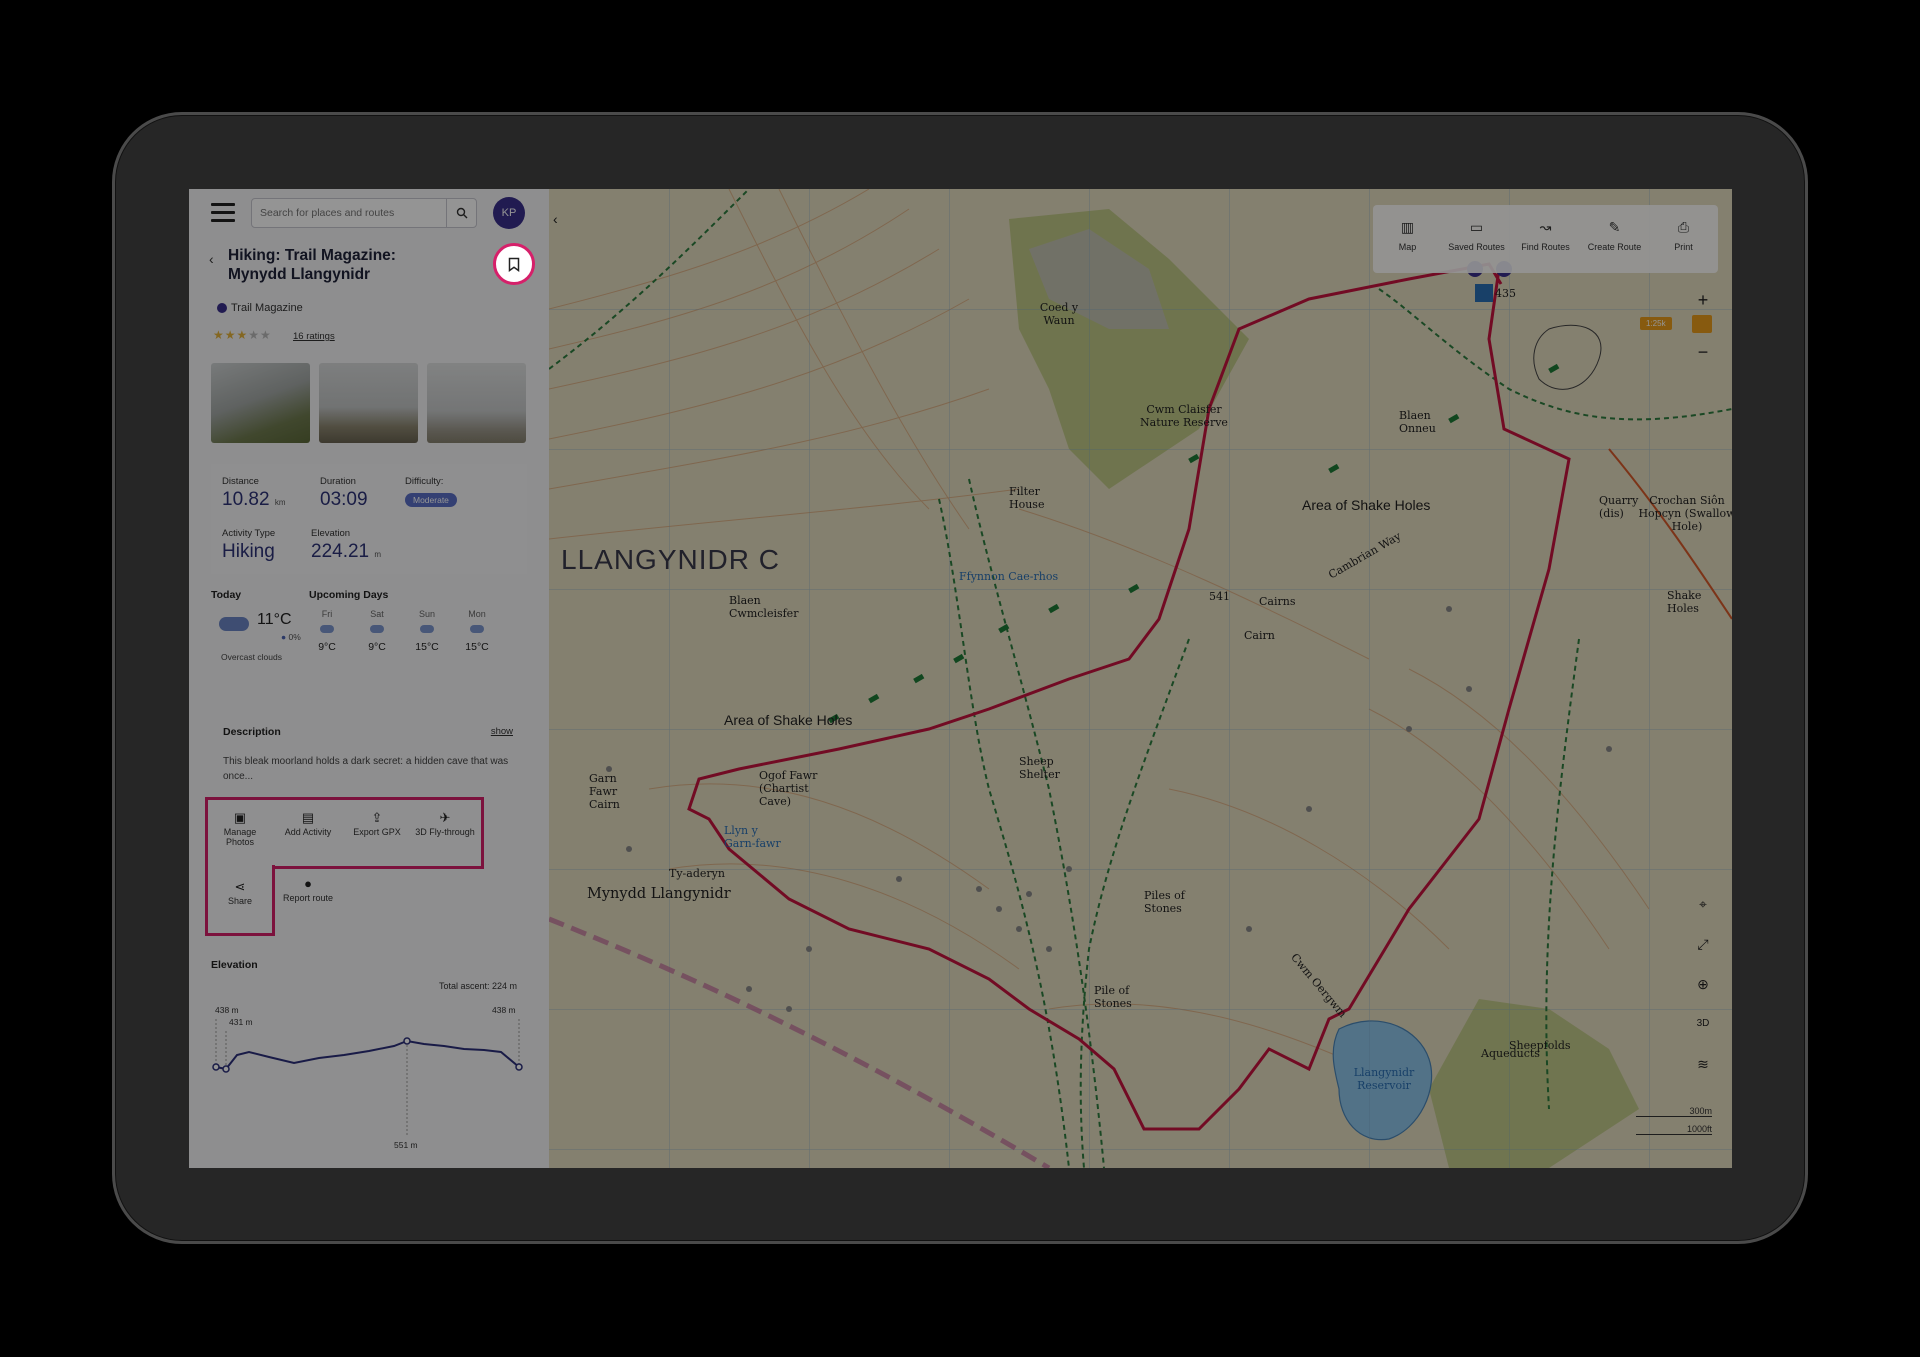 The width and height of the screenshot is (1920, 1357). Describe the element at coordinates (222, 308) in the screenshot. I see `verified-icon` at that location.